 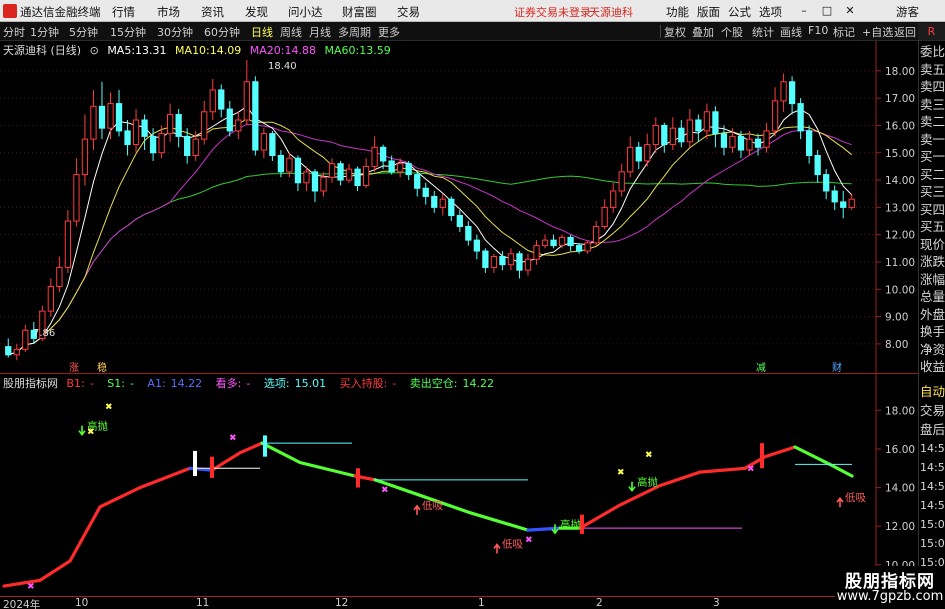 I want to click on tool-adjust: 复权, so click(x=675, y=32).